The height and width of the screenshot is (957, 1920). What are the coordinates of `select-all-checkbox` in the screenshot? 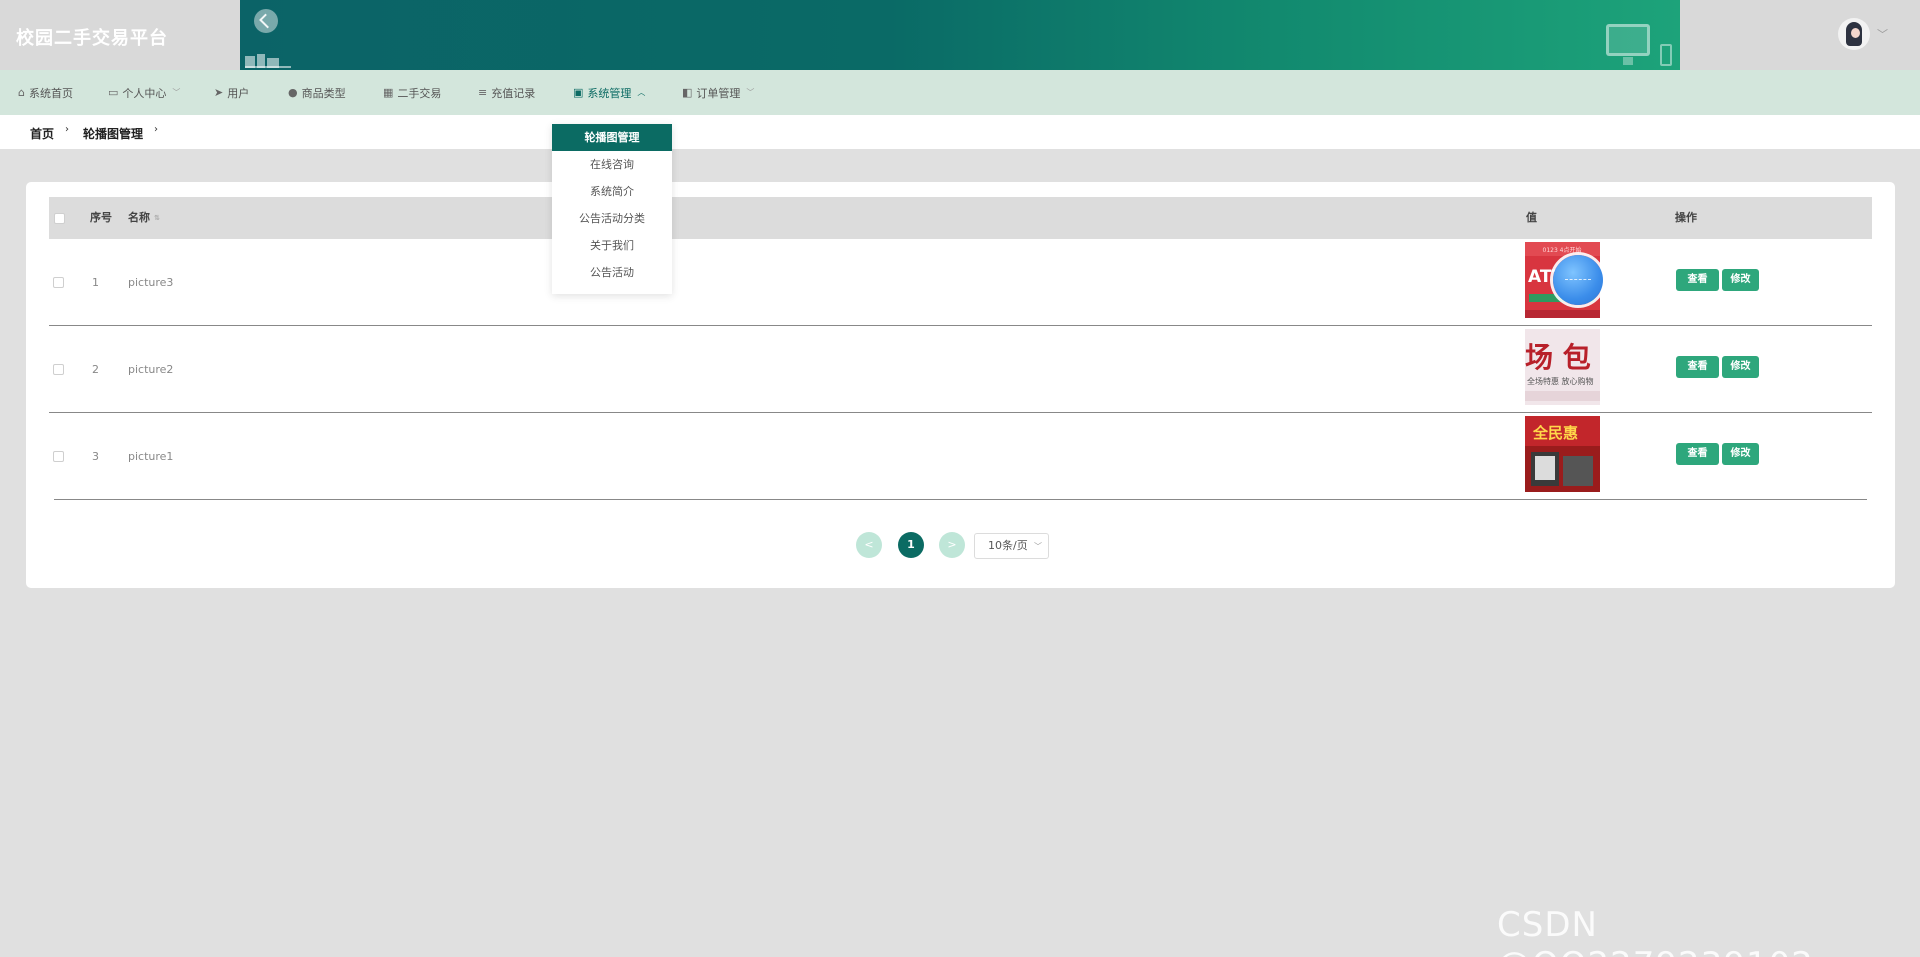 It's located at (59, 218).